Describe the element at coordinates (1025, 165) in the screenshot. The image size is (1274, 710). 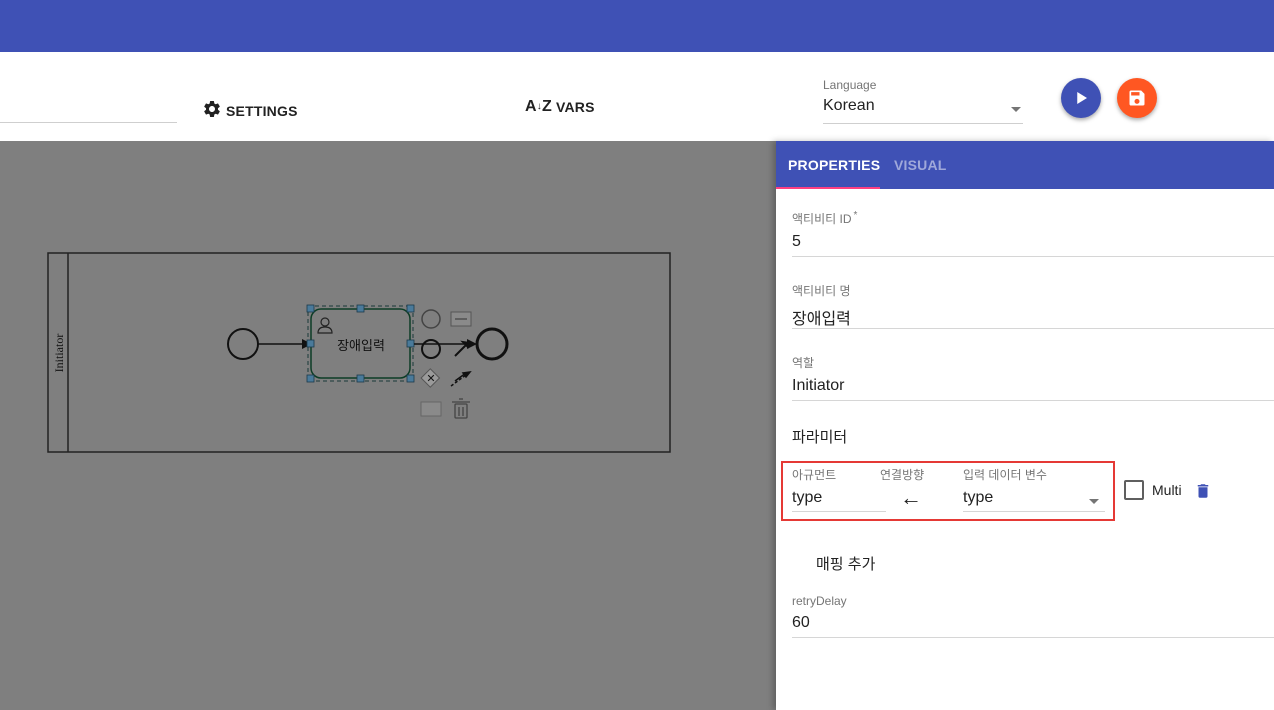
I see `panel-tabs: PROPERTIES VISUAL` at that location.